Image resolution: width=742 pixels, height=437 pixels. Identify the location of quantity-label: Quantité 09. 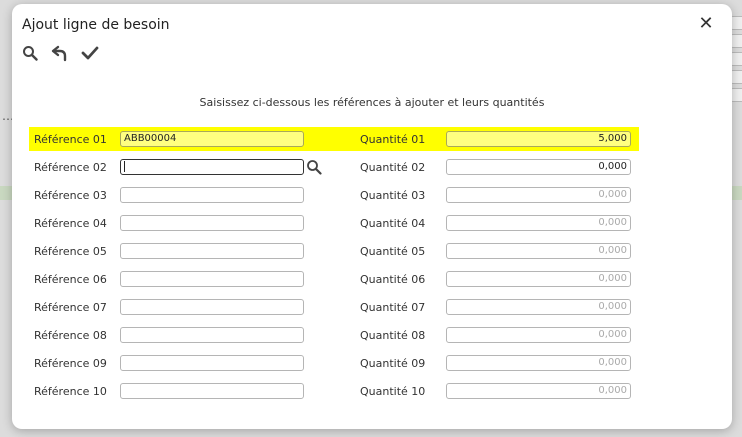
(393, 363).